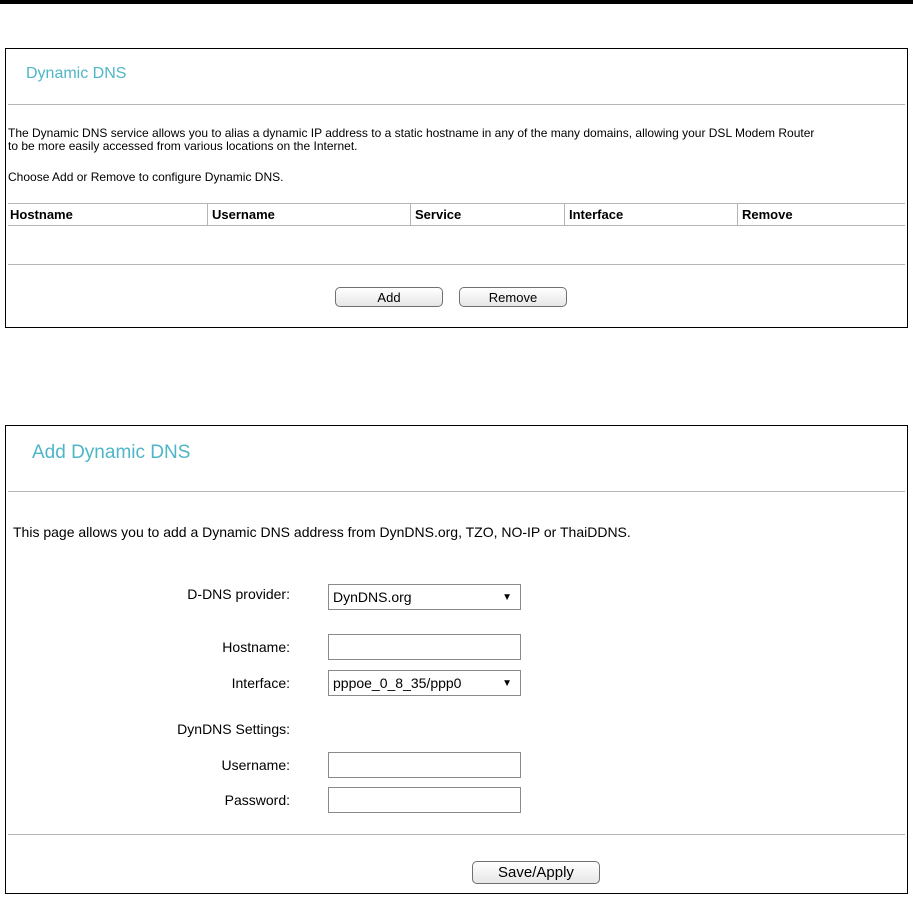 The width and height of the screenshot is (913, 899). Describe the element at coordinates (424, 765) in the screenshot. I see `username-field` at that location.